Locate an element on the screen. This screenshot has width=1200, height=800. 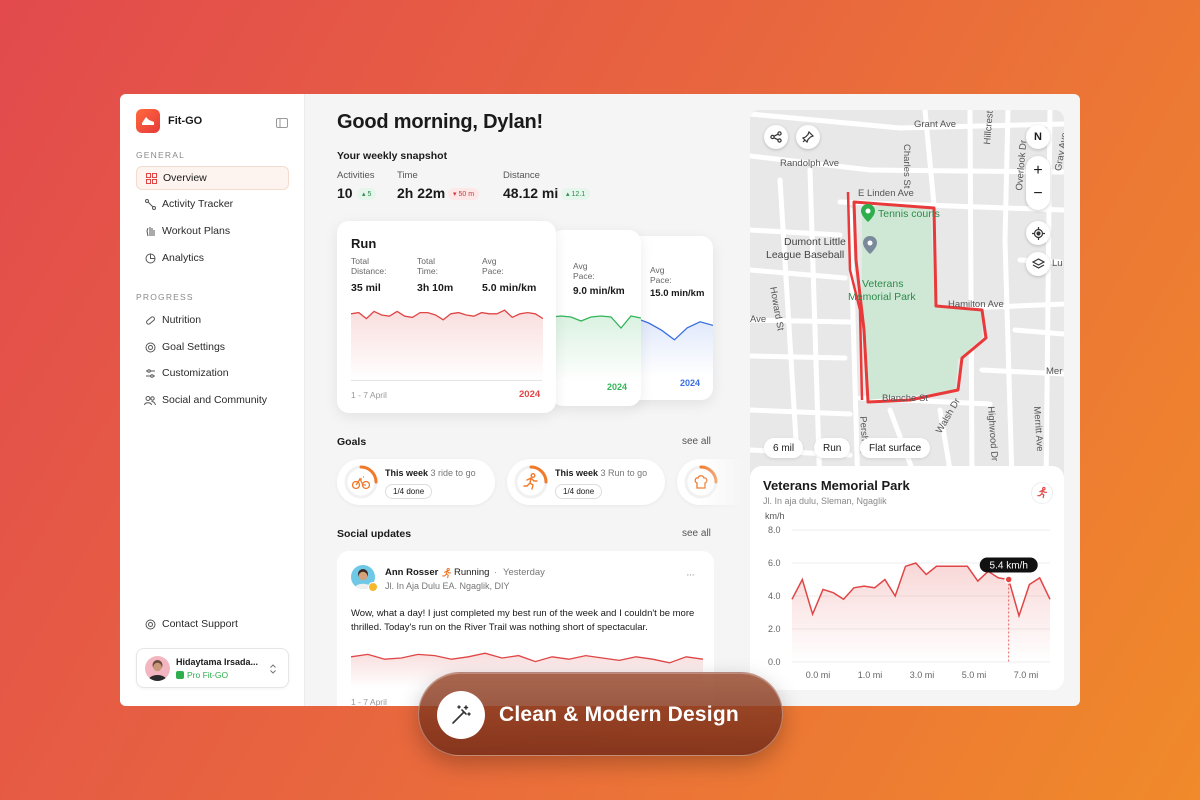
layers-icon is located at coordinates (1038, 263).